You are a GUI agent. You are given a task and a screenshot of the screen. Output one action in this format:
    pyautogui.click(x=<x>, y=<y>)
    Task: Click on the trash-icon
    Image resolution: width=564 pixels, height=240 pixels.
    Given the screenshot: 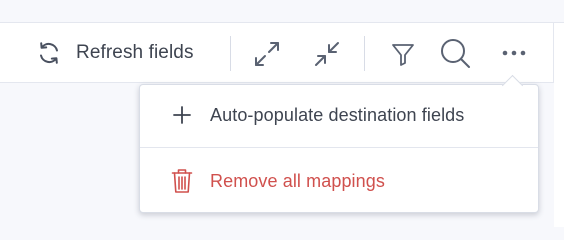 What is the action you would take?
    pyautogui.click(x=182, y=181)
    